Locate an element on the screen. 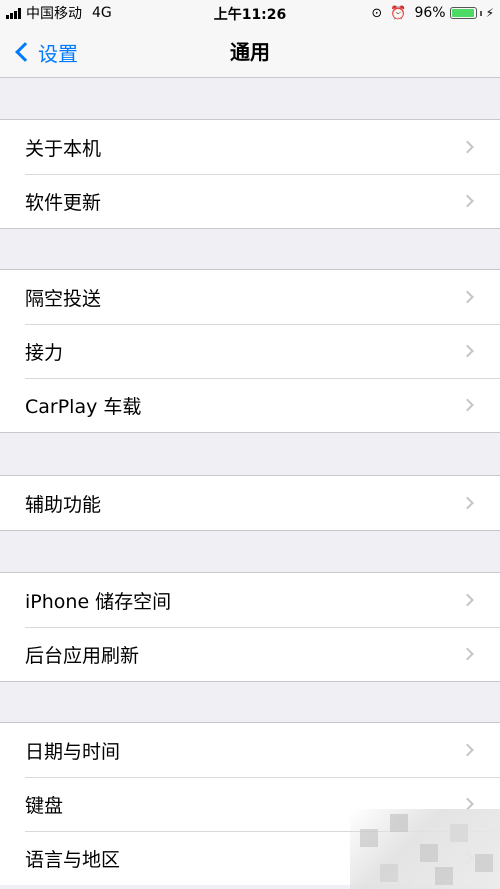 Image resolution: width=500 pixels, height=889 pixels. list-item-label: CarPlay 车载 is located at coordinates (83, 406).